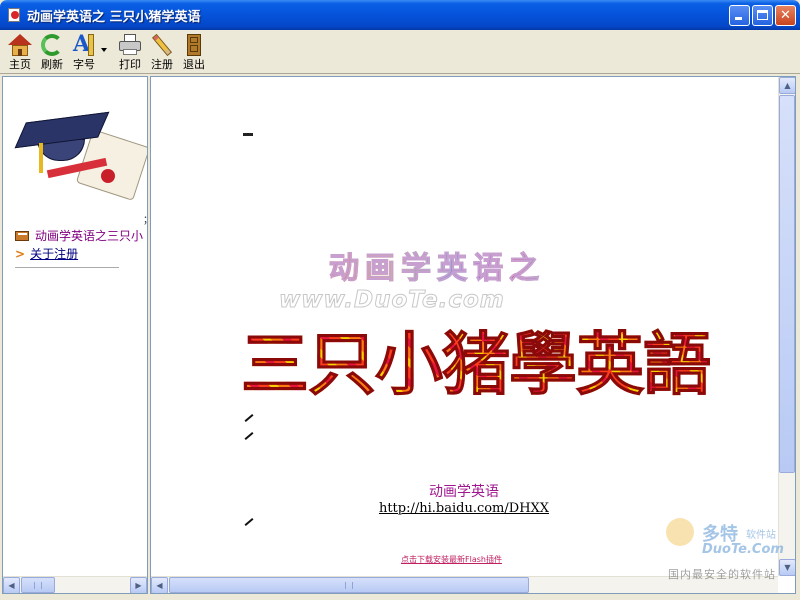 The height and width of the screenshot is (600, 800). I want to click on close-button: ✕, so click(785, 15).